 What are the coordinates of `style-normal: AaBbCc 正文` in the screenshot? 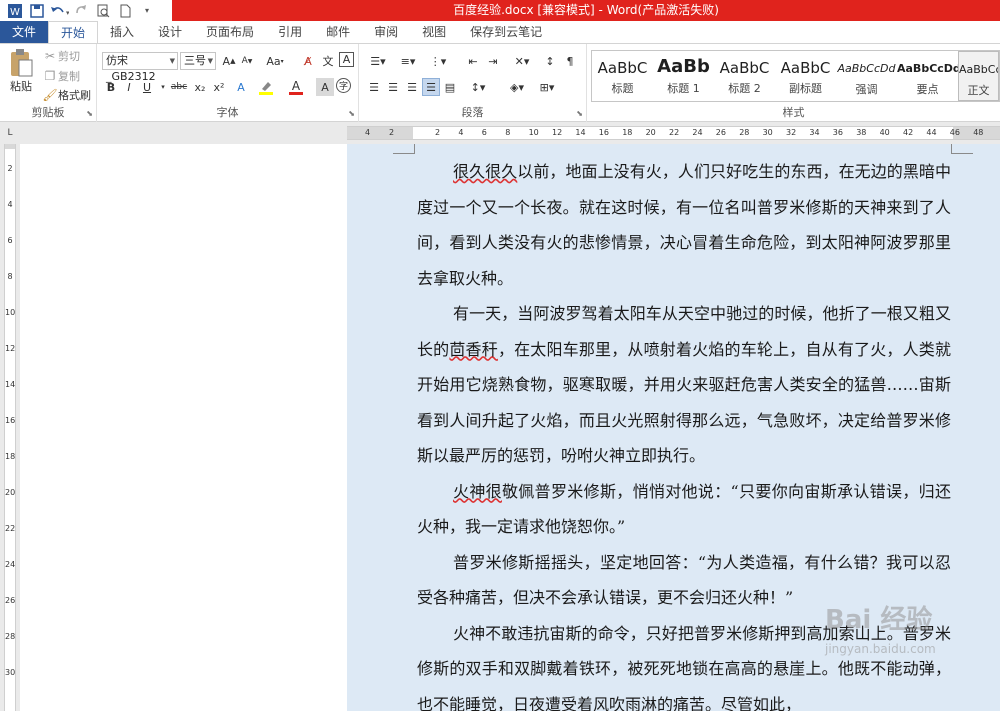 It's located at (978, 76).